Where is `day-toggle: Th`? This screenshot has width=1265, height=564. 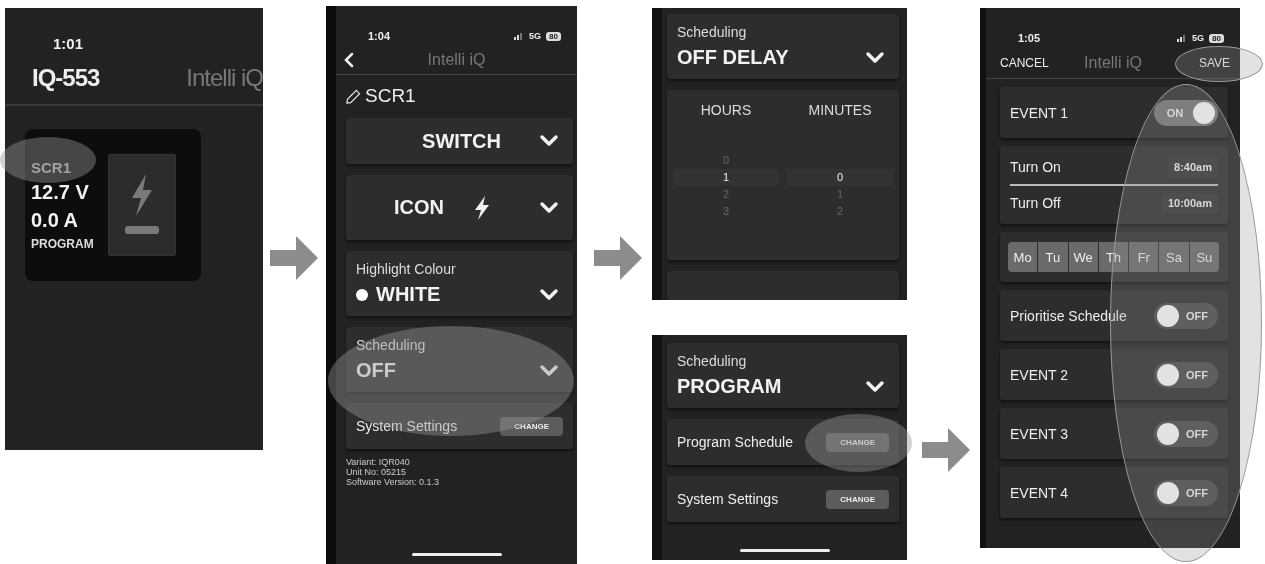 day-toggle: Th is located at coordinates (1114, 257).